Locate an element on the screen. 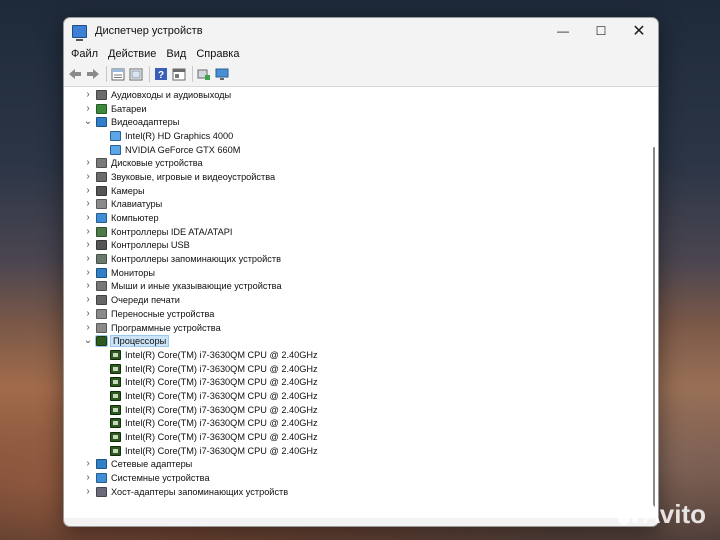 This screenshot has height=540, width=720. gpu-icon is located at coordinates (115, 149).